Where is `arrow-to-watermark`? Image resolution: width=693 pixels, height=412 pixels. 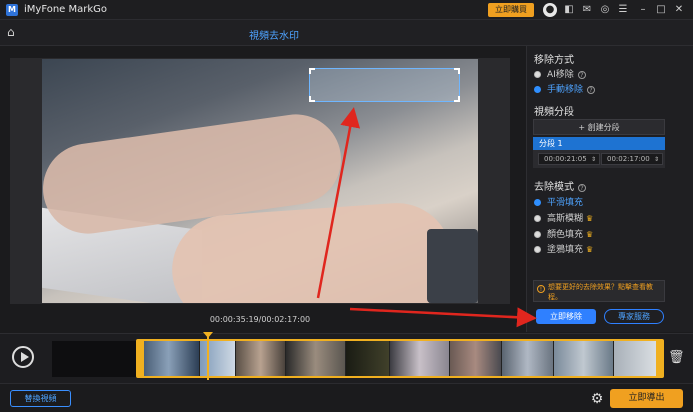 arrow-to-watermark is located at coordinates (338, 203).